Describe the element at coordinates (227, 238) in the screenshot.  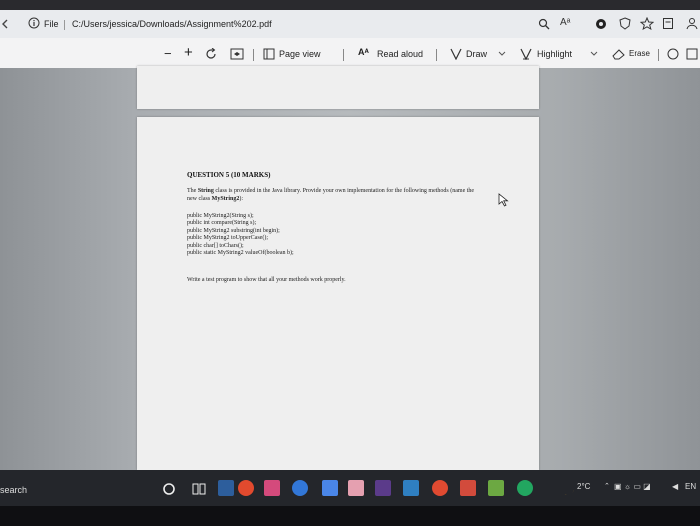
I see `method-item: public MyString2 toUpperCase();` at that location.